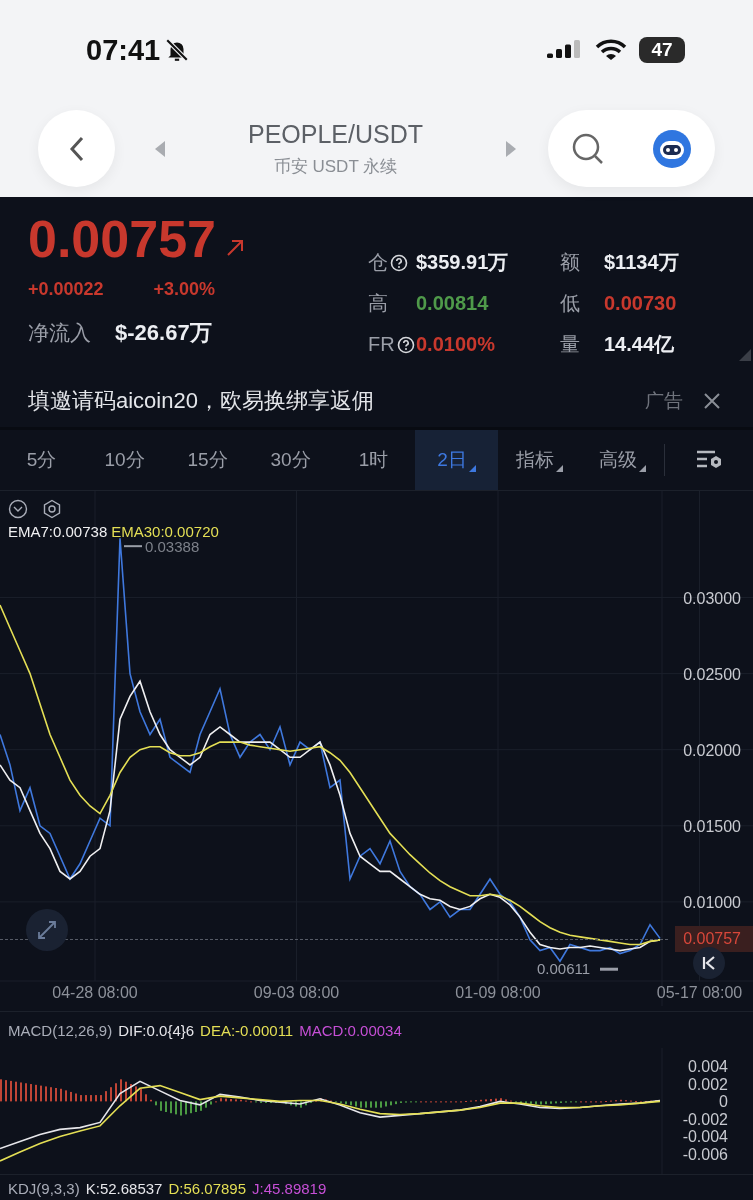 The image size is (753, 1200). Describe the element at coordinates (712, 674) in the screenshot. I see `axis-label: 0.02500` at that location.